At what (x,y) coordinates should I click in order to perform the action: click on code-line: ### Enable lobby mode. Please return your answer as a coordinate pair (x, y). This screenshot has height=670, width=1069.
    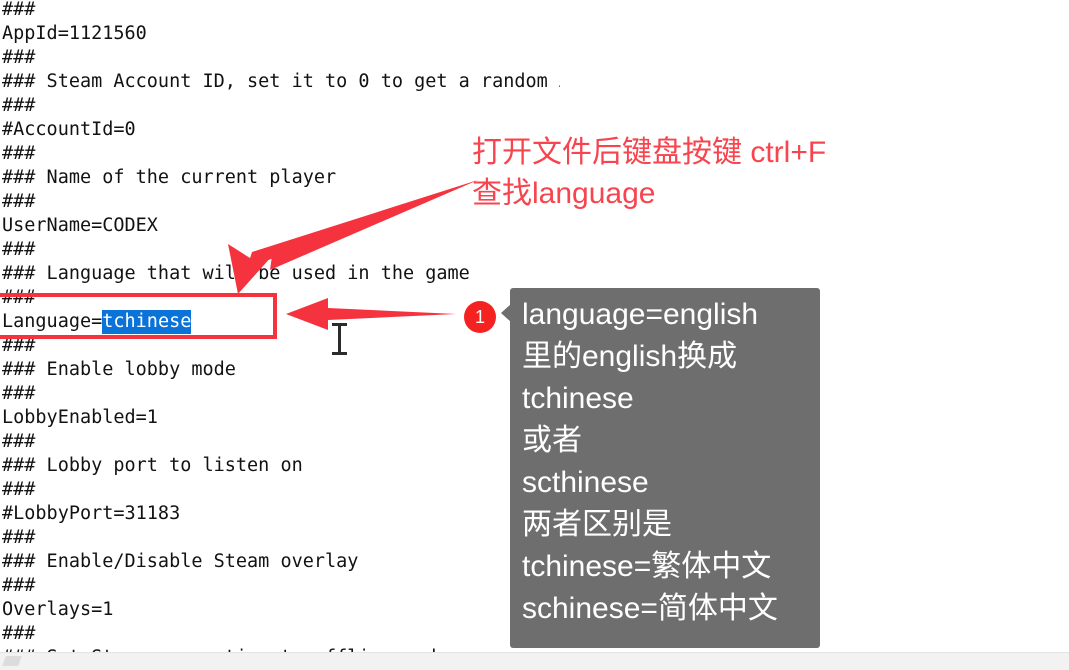
    Looking at the image, I should click on (119, 370).